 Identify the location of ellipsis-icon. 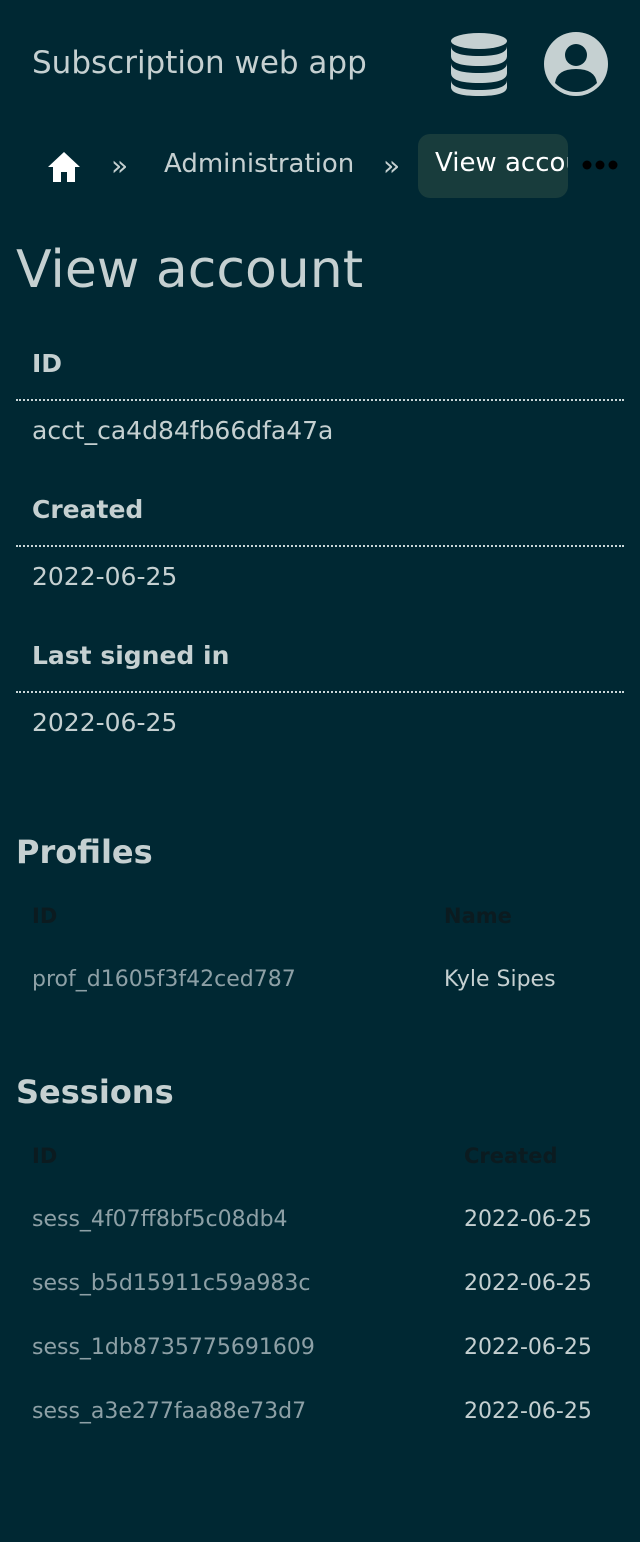
(600, 165).